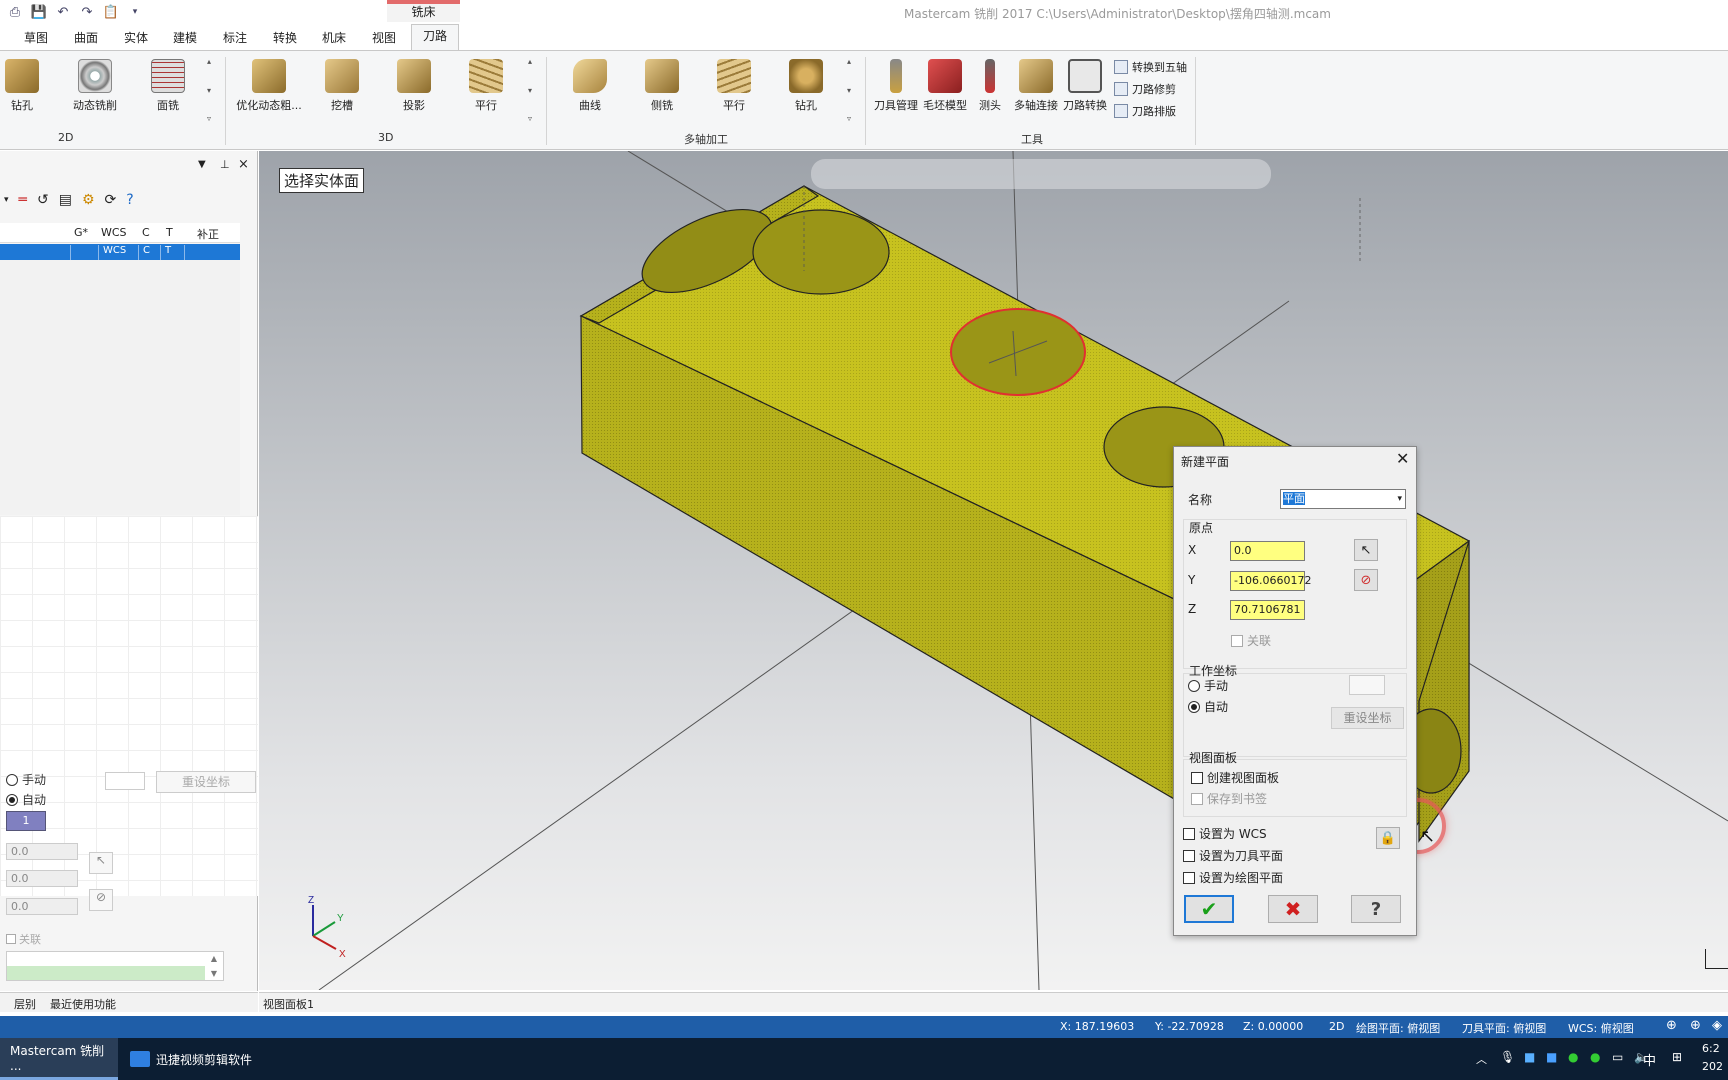 The width and height of the screenshot is (1728, 1080). I want to click on ribbon-gallery-scroll-2d: ▴ ▾ ▿, so click(209, 90).